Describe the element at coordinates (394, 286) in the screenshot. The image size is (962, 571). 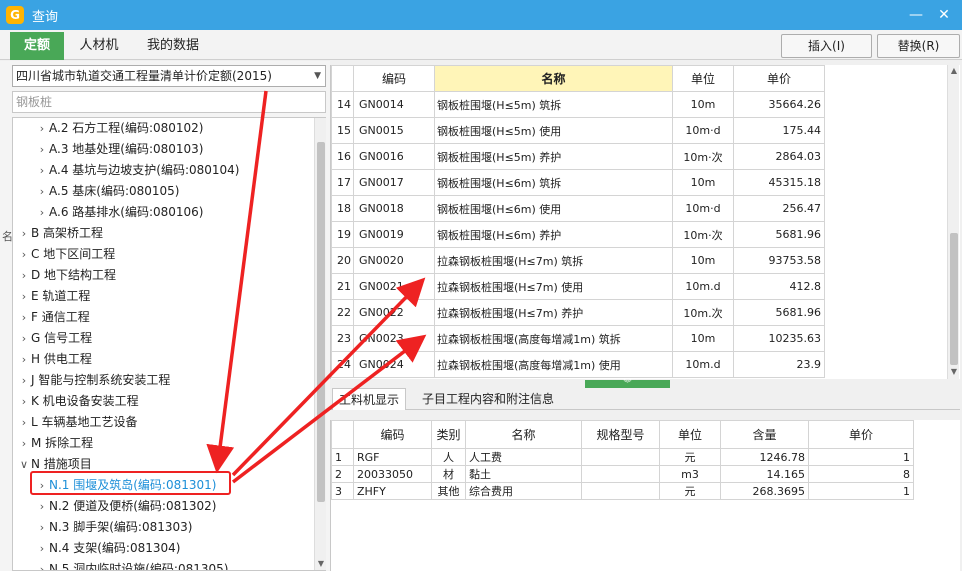
I see `quota-code: GN0021` at that location.